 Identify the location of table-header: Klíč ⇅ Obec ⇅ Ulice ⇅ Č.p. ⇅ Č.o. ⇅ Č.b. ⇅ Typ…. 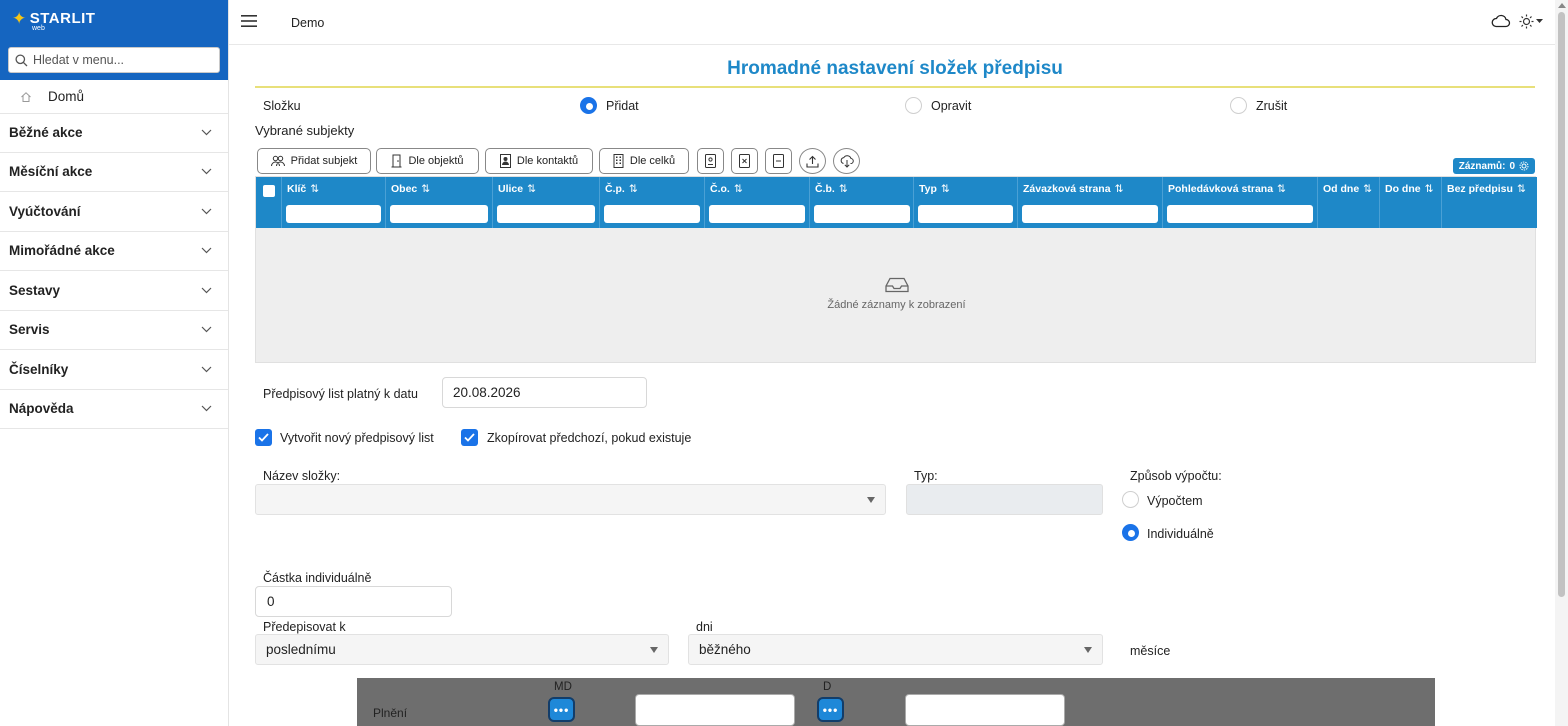
(896, 202).